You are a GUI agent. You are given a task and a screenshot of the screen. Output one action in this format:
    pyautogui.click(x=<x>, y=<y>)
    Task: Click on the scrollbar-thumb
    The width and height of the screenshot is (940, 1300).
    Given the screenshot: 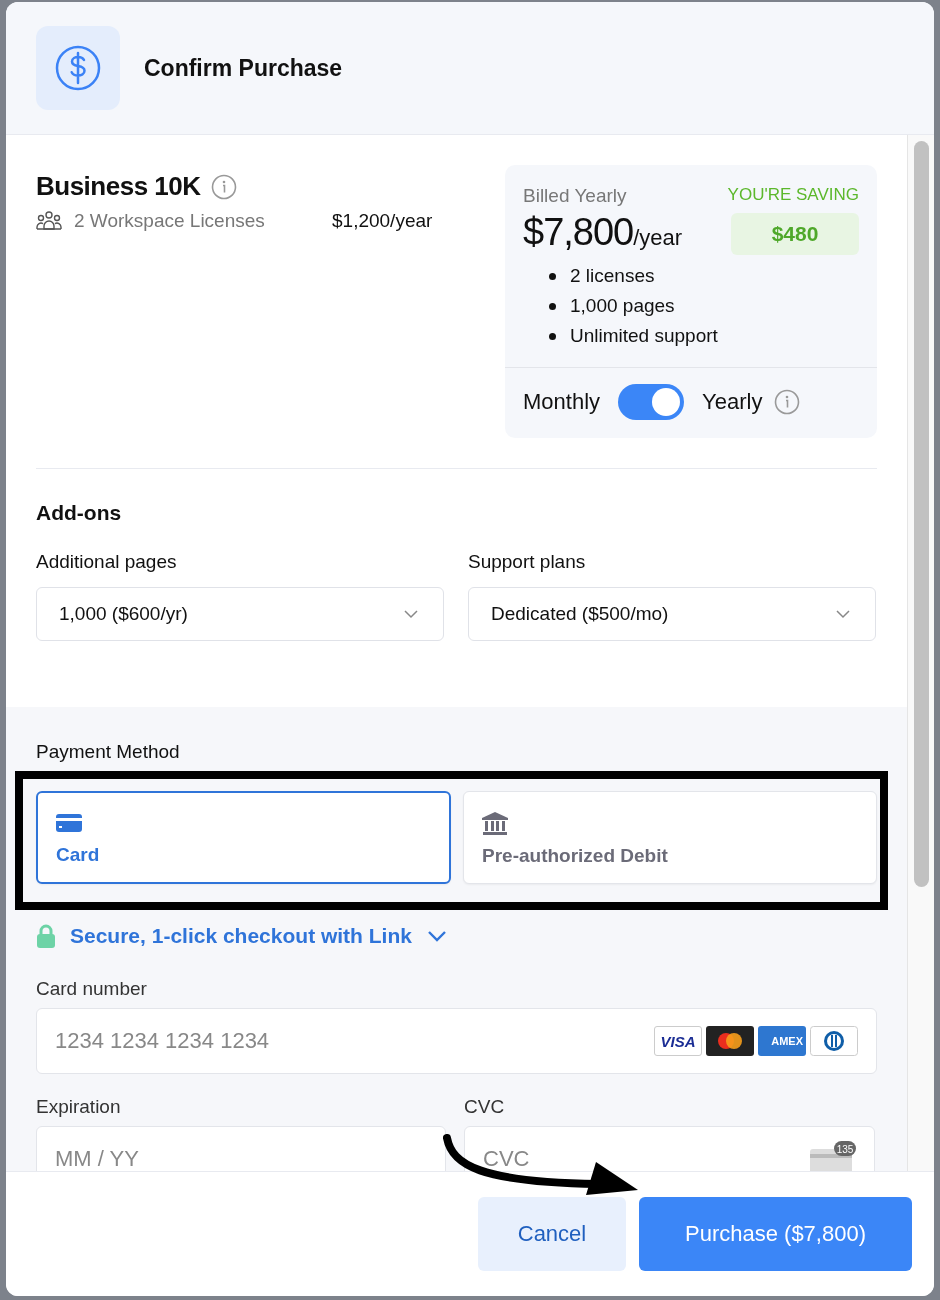 What is the action you would take?
    pyautogui.click(x=921, y=514)
    